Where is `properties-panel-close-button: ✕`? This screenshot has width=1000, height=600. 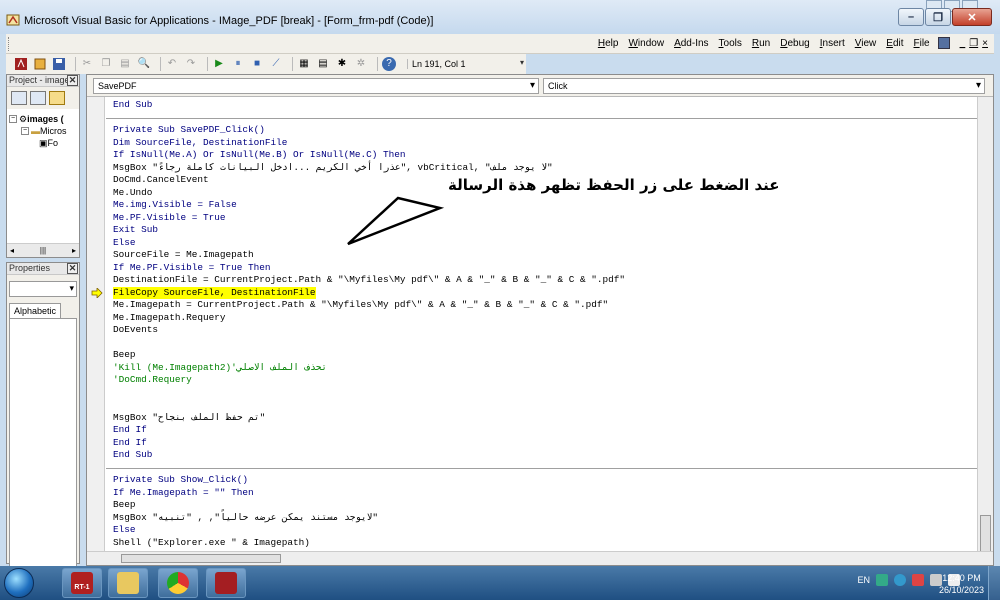 properties-panel-close-button: ✕ is located at coordinates (72, 268).